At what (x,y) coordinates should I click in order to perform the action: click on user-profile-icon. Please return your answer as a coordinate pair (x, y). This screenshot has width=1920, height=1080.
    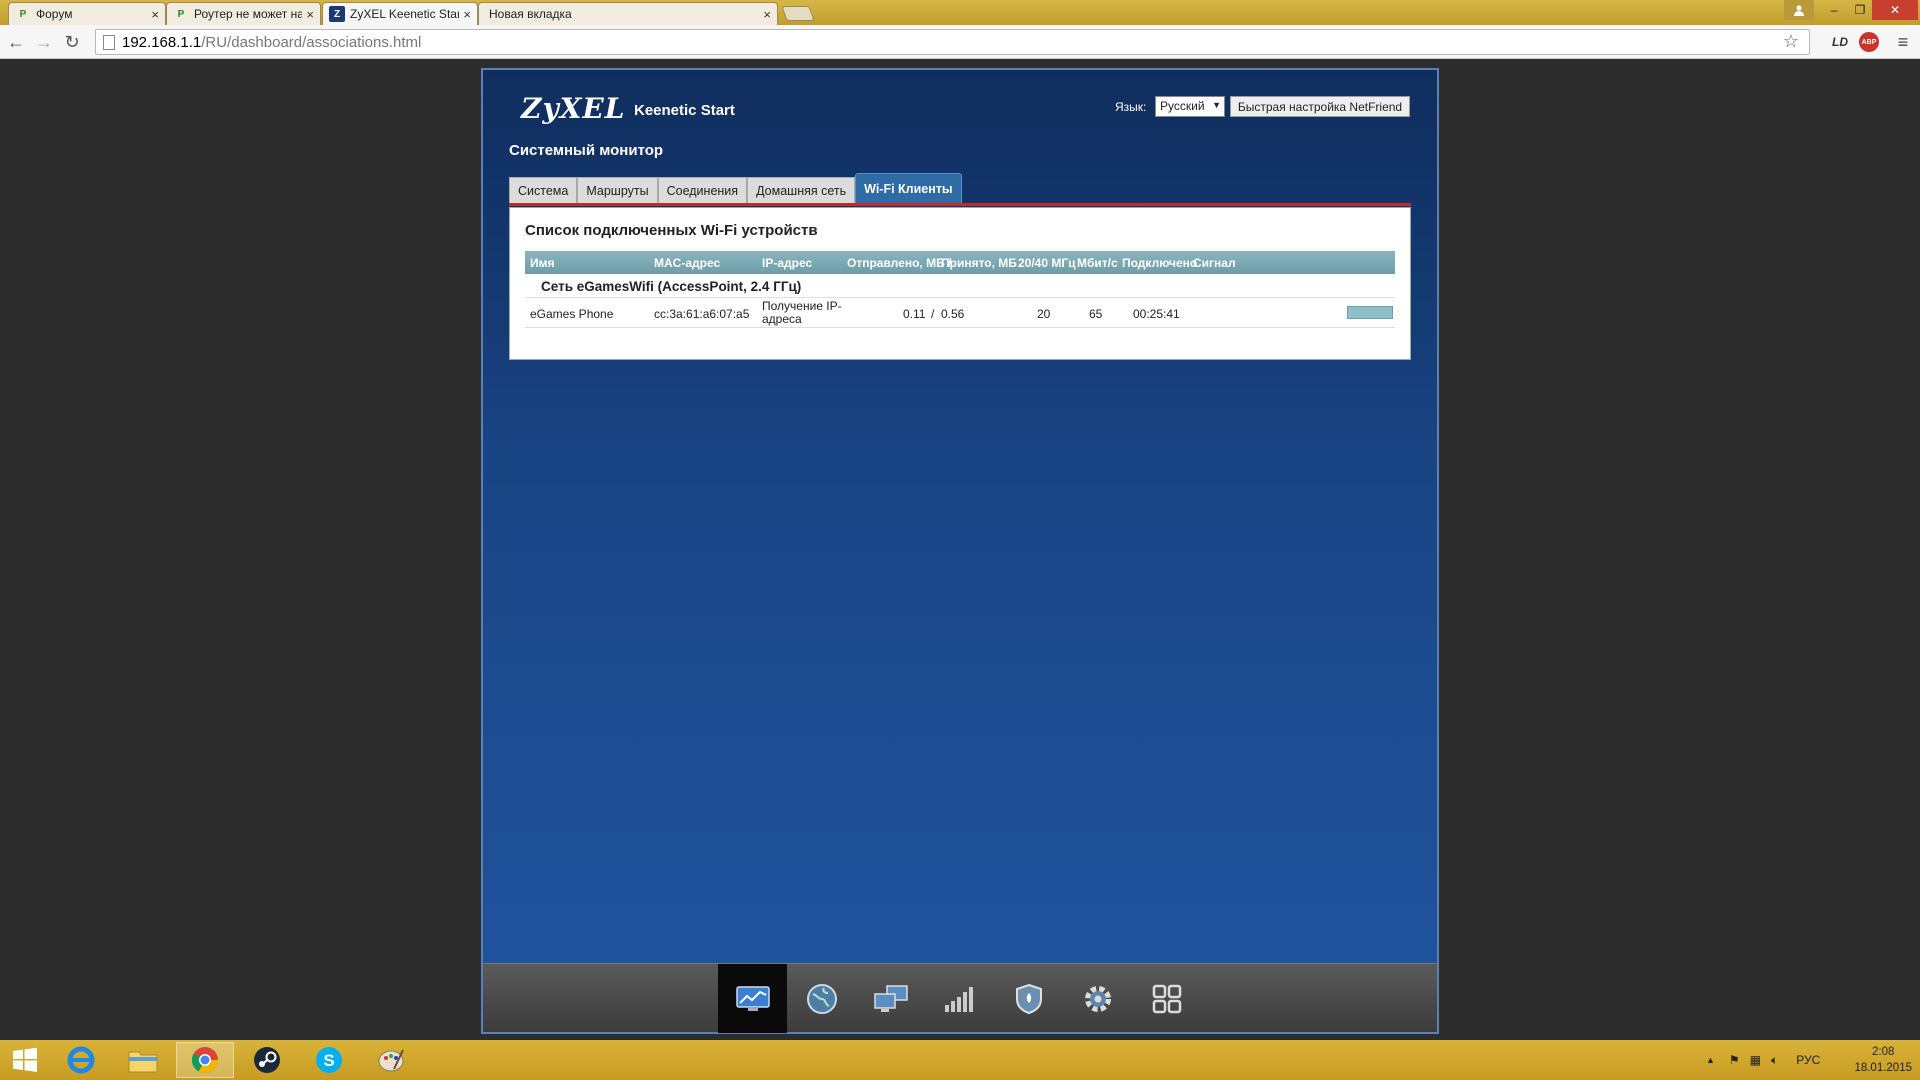
    Looking at the image, I should click on (1799, 10).